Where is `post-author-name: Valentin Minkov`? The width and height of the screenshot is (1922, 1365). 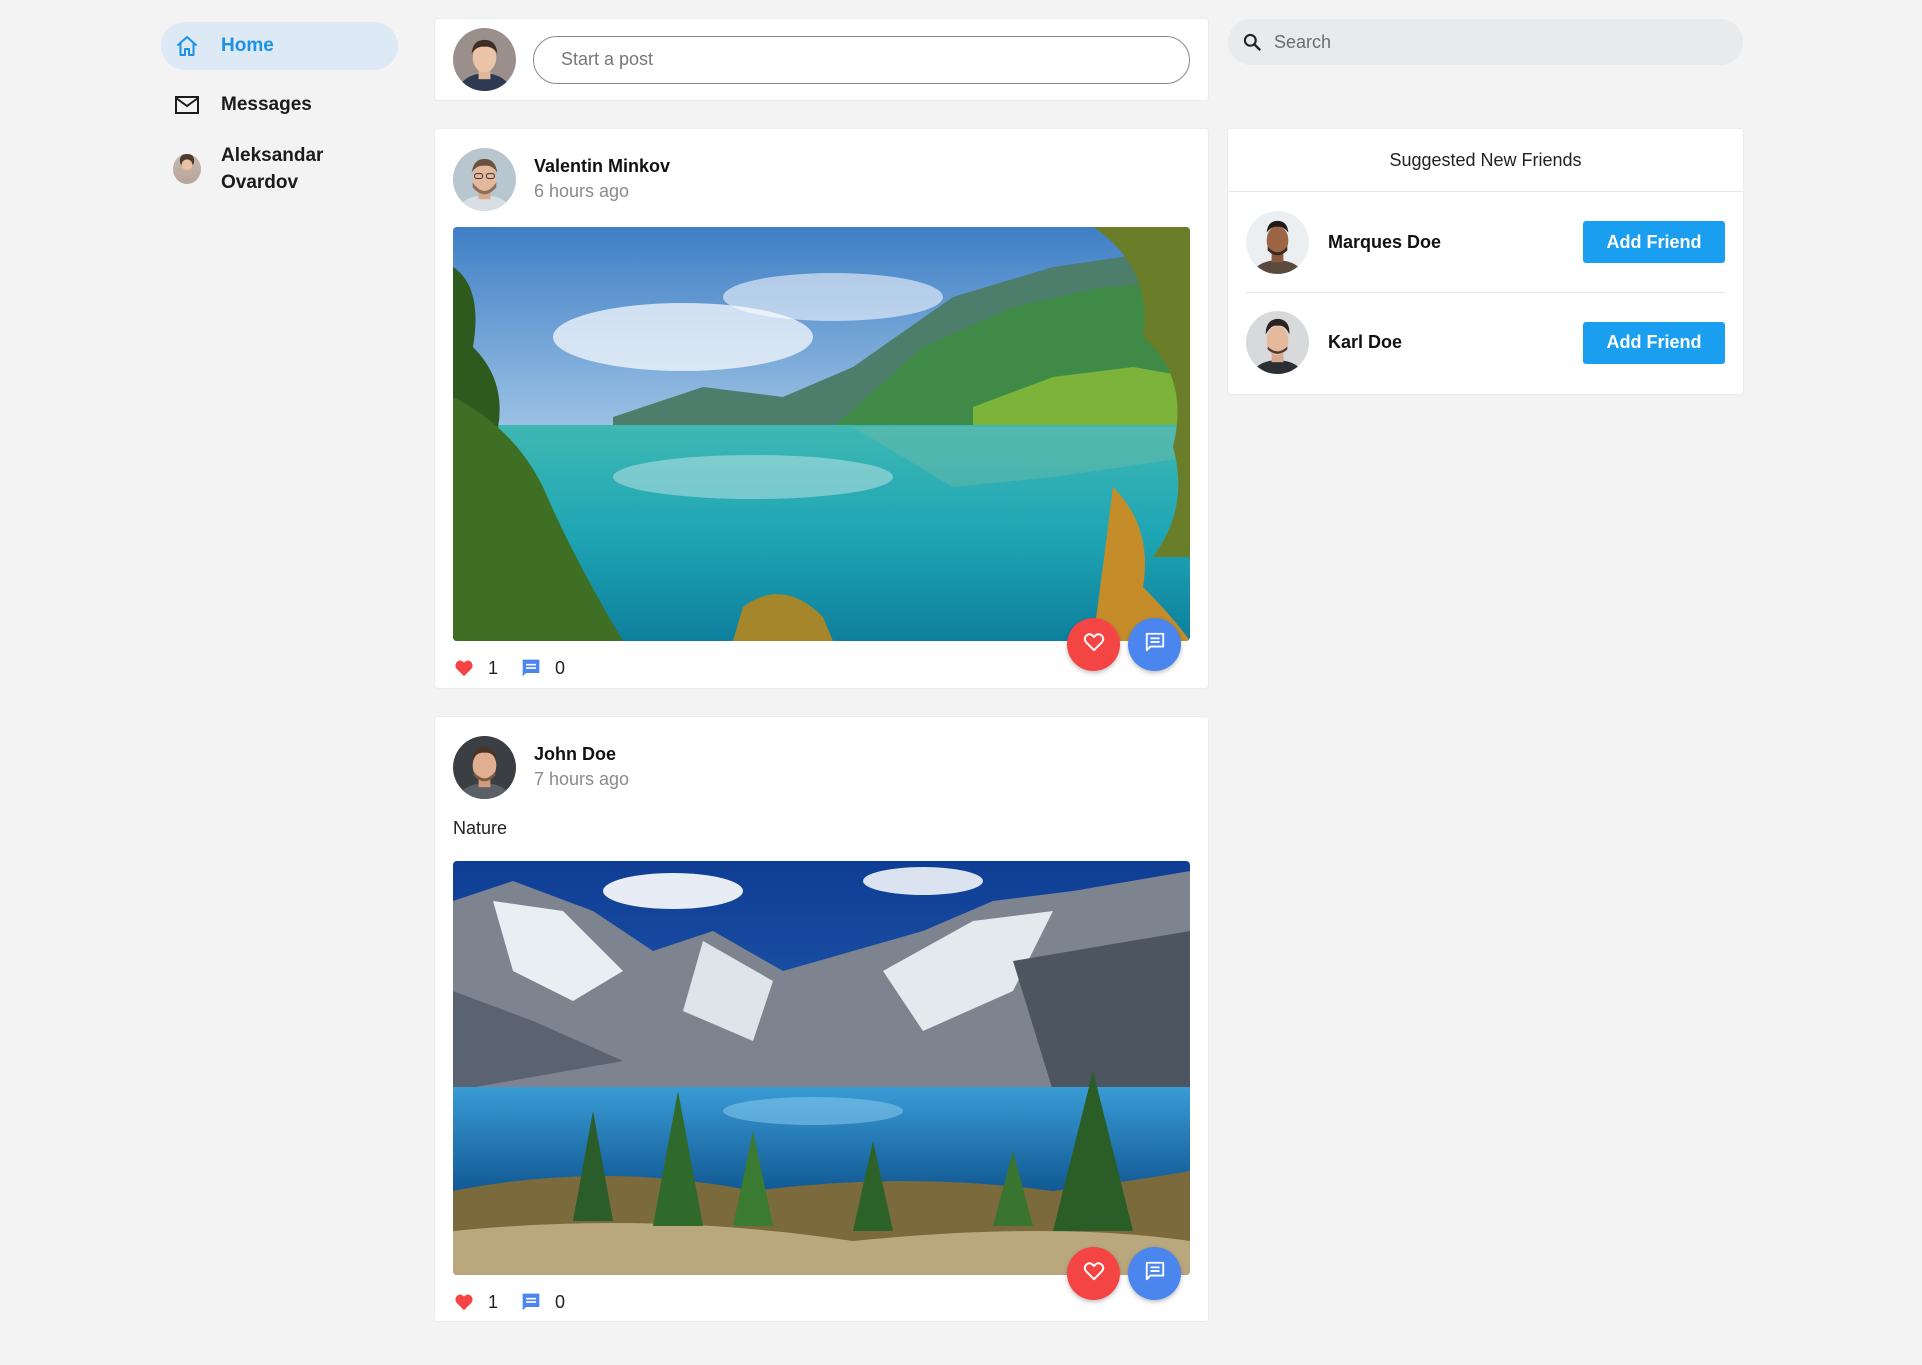
post-author-name: Valentin Minkov is located at coordinates (602, 166).